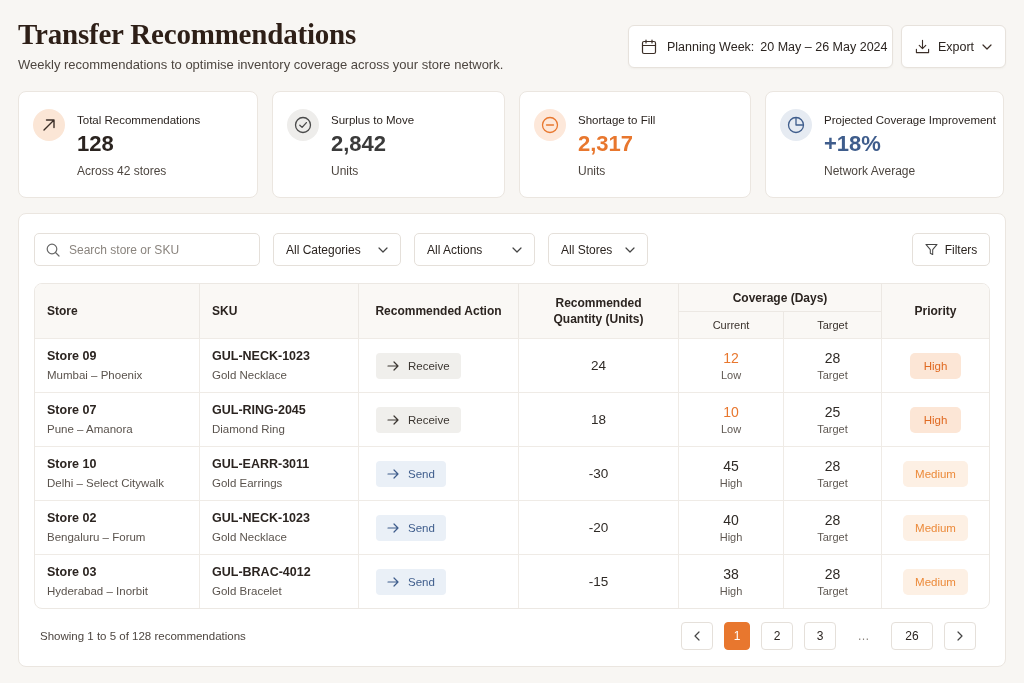  Describe the element at coordinates (832, 411) in the screenshot. I see `target-value: 25` at that location.